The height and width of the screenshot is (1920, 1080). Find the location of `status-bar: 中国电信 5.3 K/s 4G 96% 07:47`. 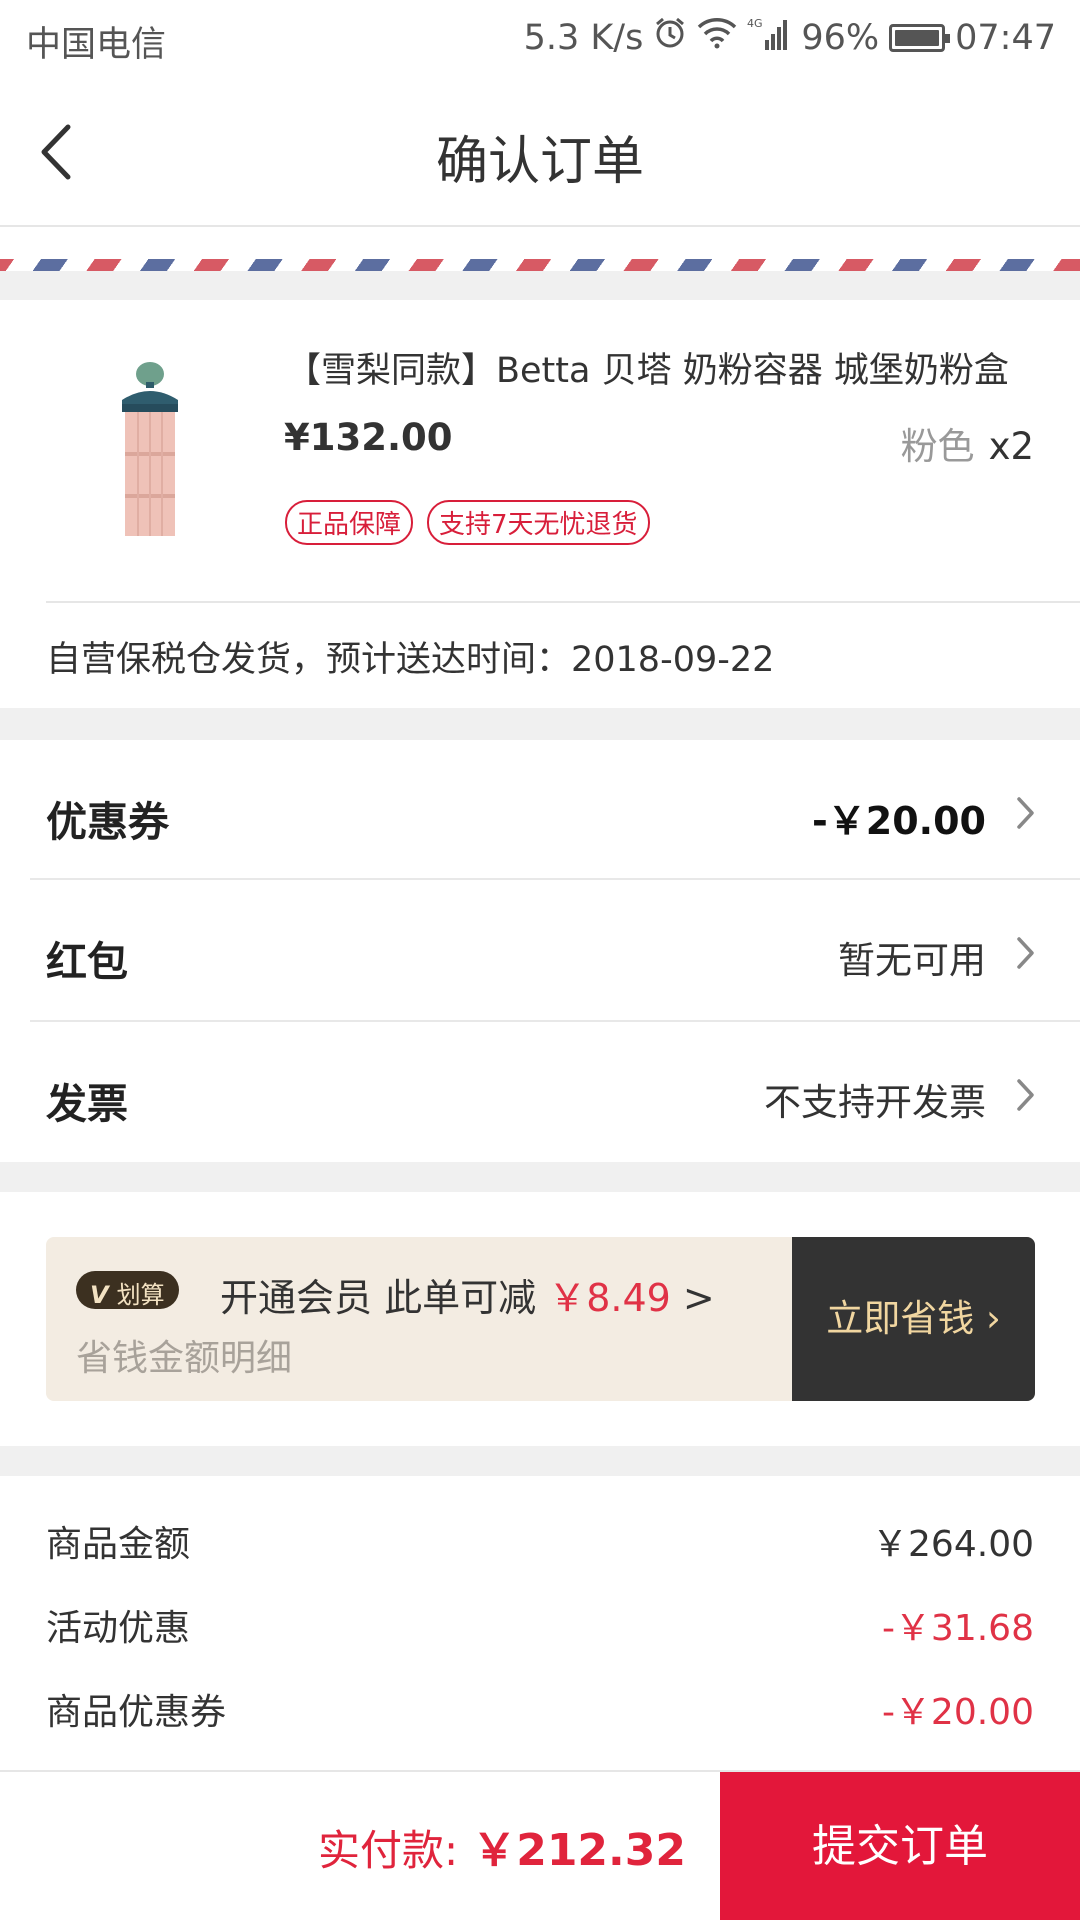

status-bar: 中国电信 5.3 K/s 4G 96% 07:47 is located at coordinates (540, 37).